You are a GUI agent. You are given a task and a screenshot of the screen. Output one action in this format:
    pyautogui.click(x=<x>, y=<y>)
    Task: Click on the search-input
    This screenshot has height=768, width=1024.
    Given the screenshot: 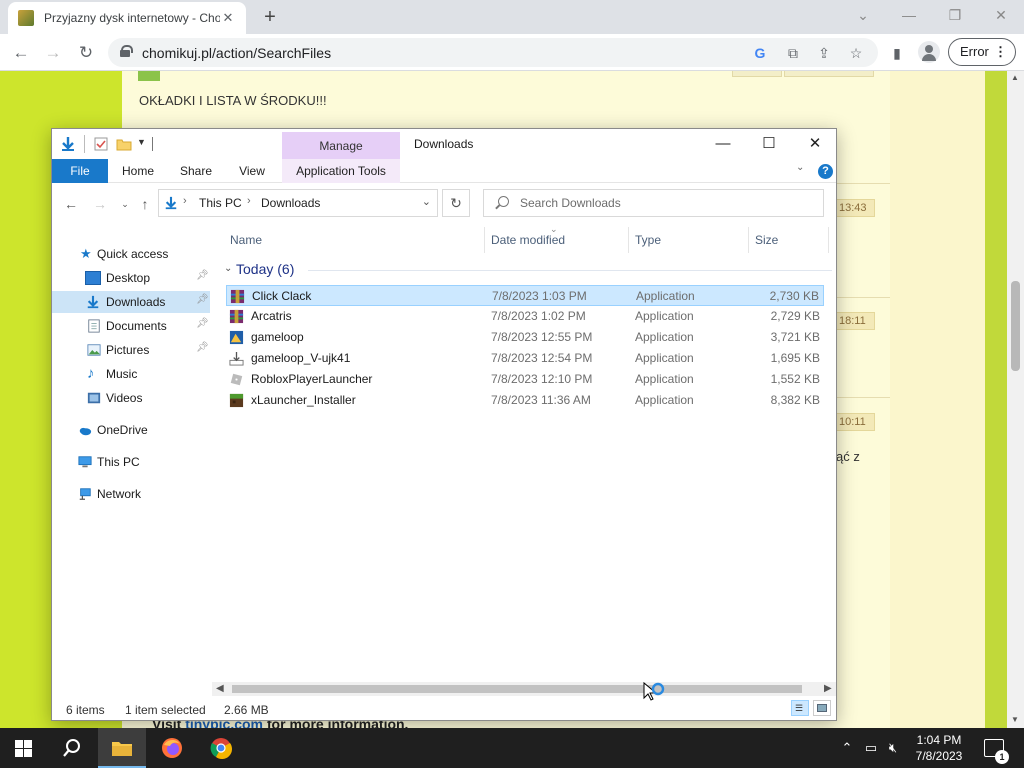 What is the action you would take?
    pyautogui.click(x=665, y=203)
    